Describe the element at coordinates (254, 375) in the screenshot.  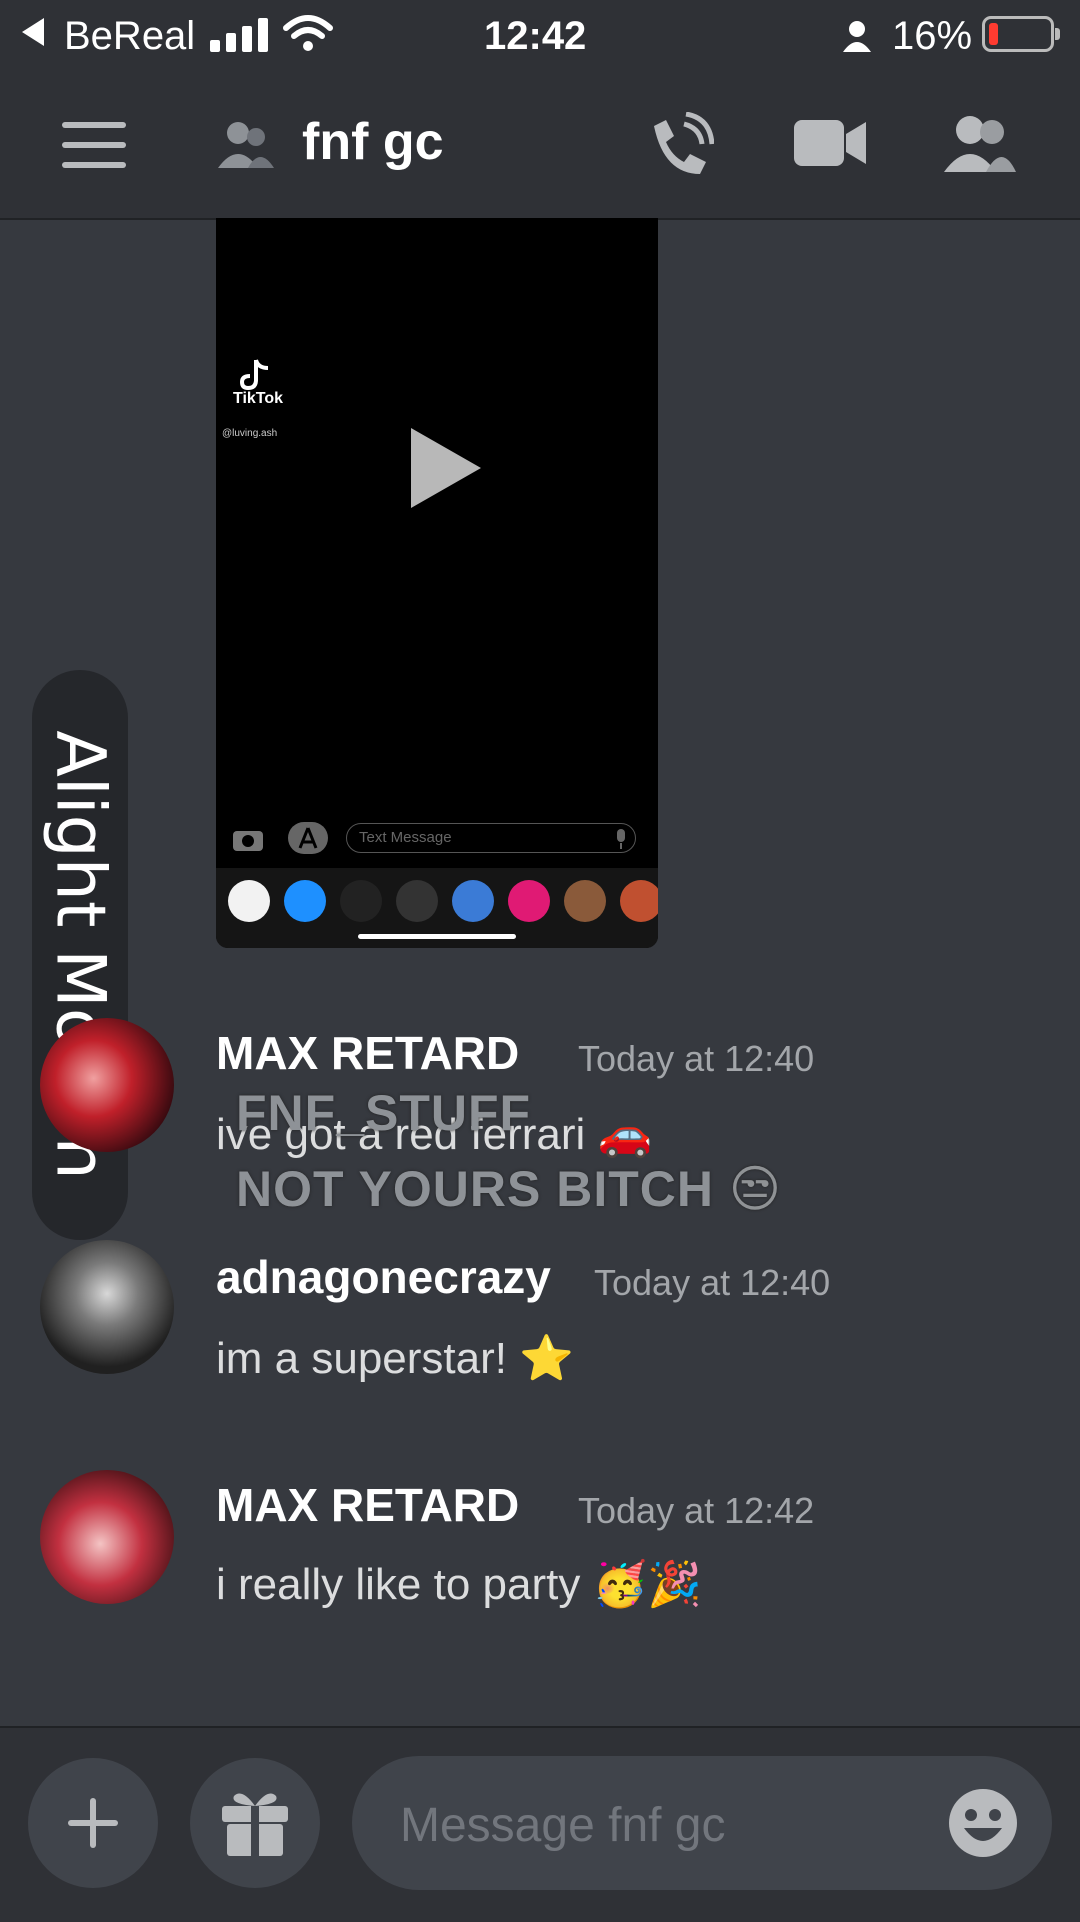
I see `tiktok-icon` at that location.